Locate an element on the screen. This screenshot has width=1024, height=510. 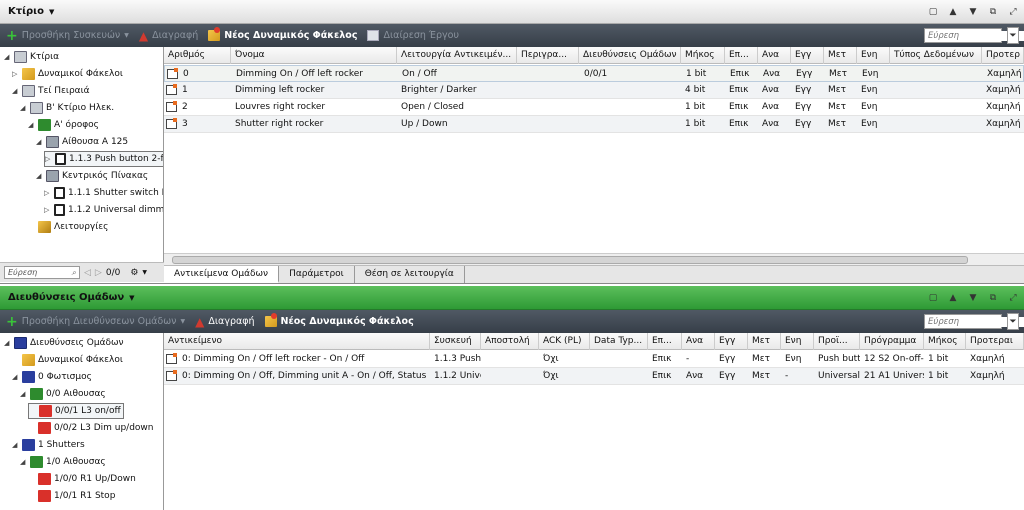
tree-node: 0/0/1 L3 on/off is located at coordinates (76, 411).